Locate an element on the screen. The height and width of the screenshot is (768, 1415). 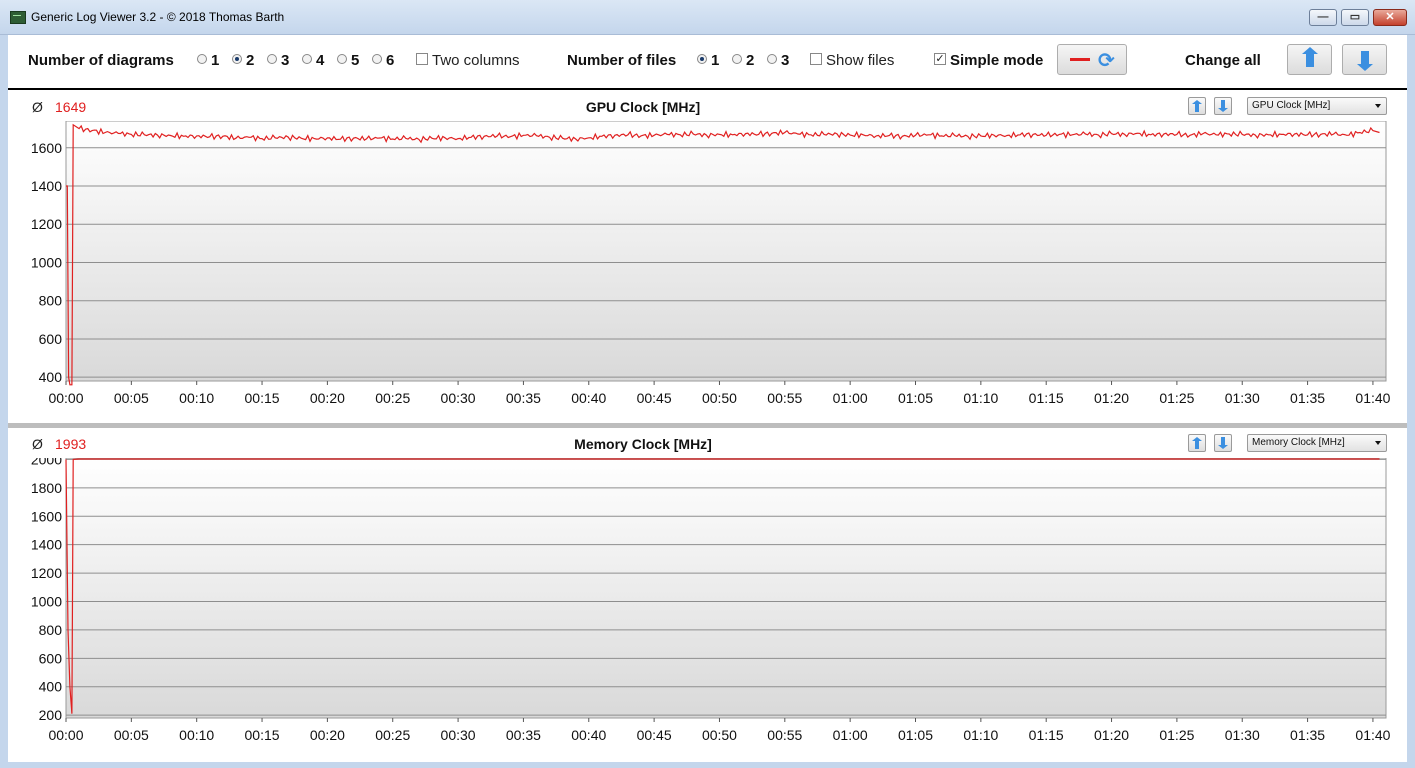
close-button: ✕ is located at coordinates (1390, 17).